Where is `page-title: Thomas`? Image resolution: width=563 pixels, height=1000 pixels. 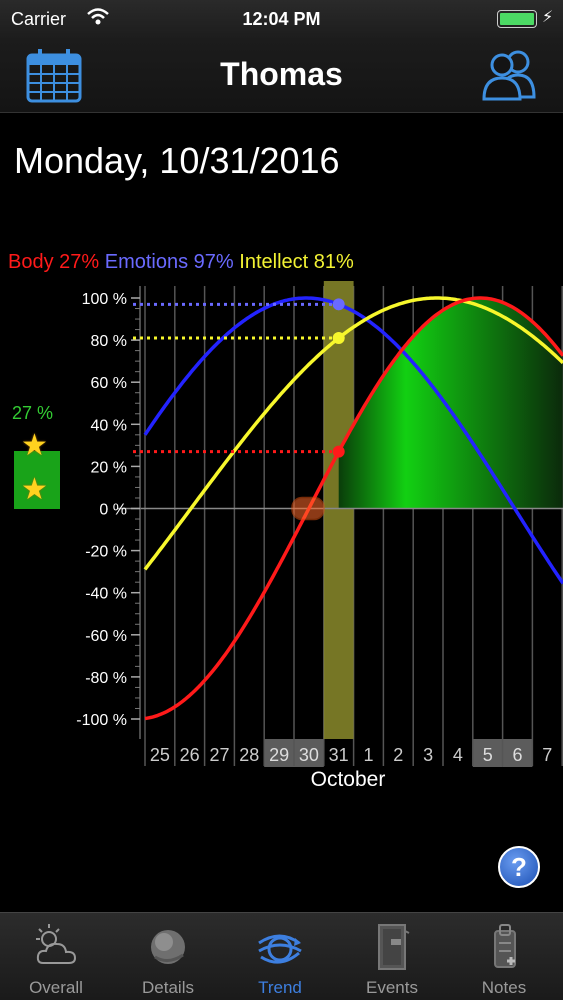
page-title: Thomas is located at coordinates (281, 74).